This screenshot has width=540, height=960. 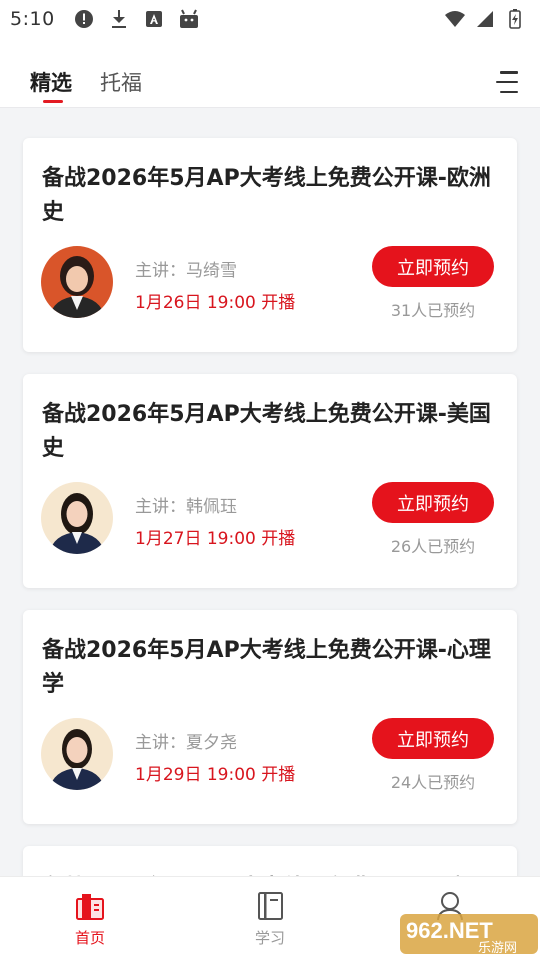 What do you see at coordinates (32, 19) in the screenshot?
I see `status-time: 5:10` at bounding box center [32, 19].